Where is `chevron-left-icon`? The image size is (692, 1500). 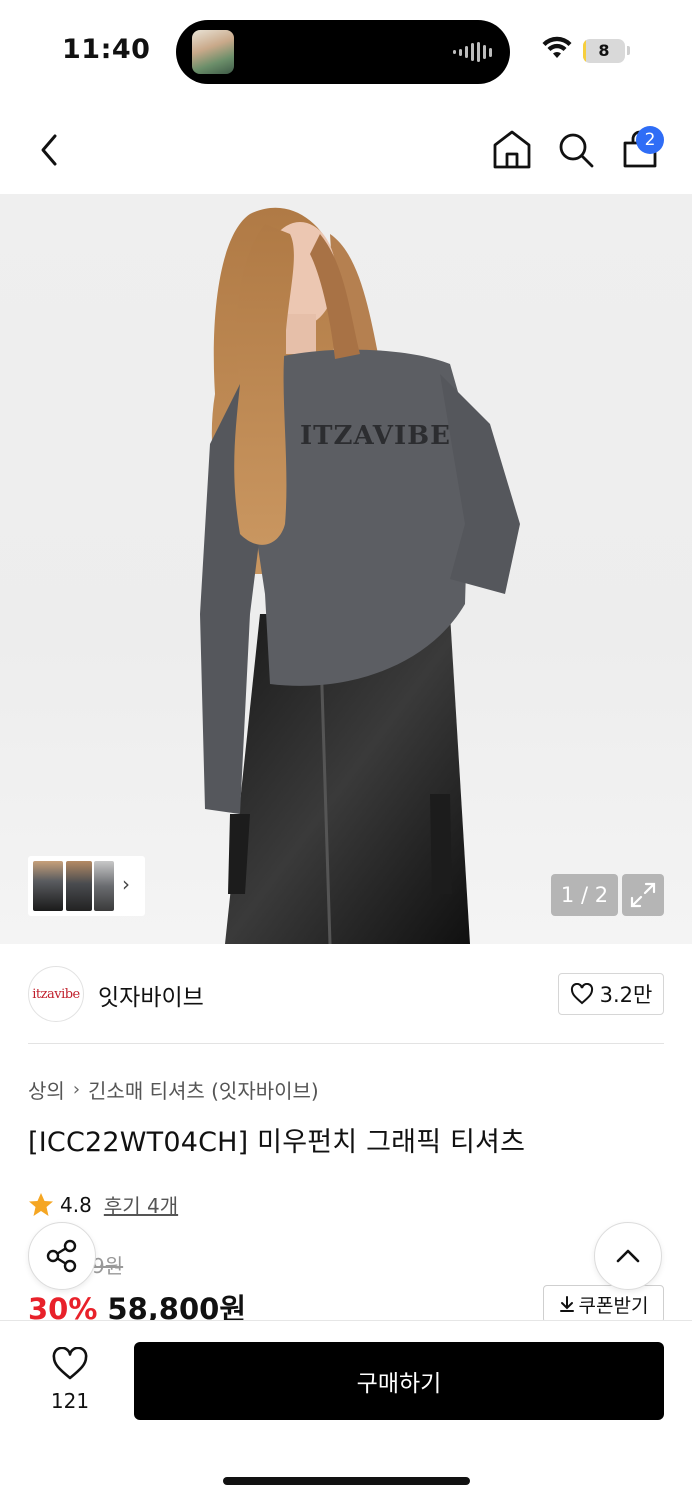
chevron-left-icon is located at coordinates (49, 150).